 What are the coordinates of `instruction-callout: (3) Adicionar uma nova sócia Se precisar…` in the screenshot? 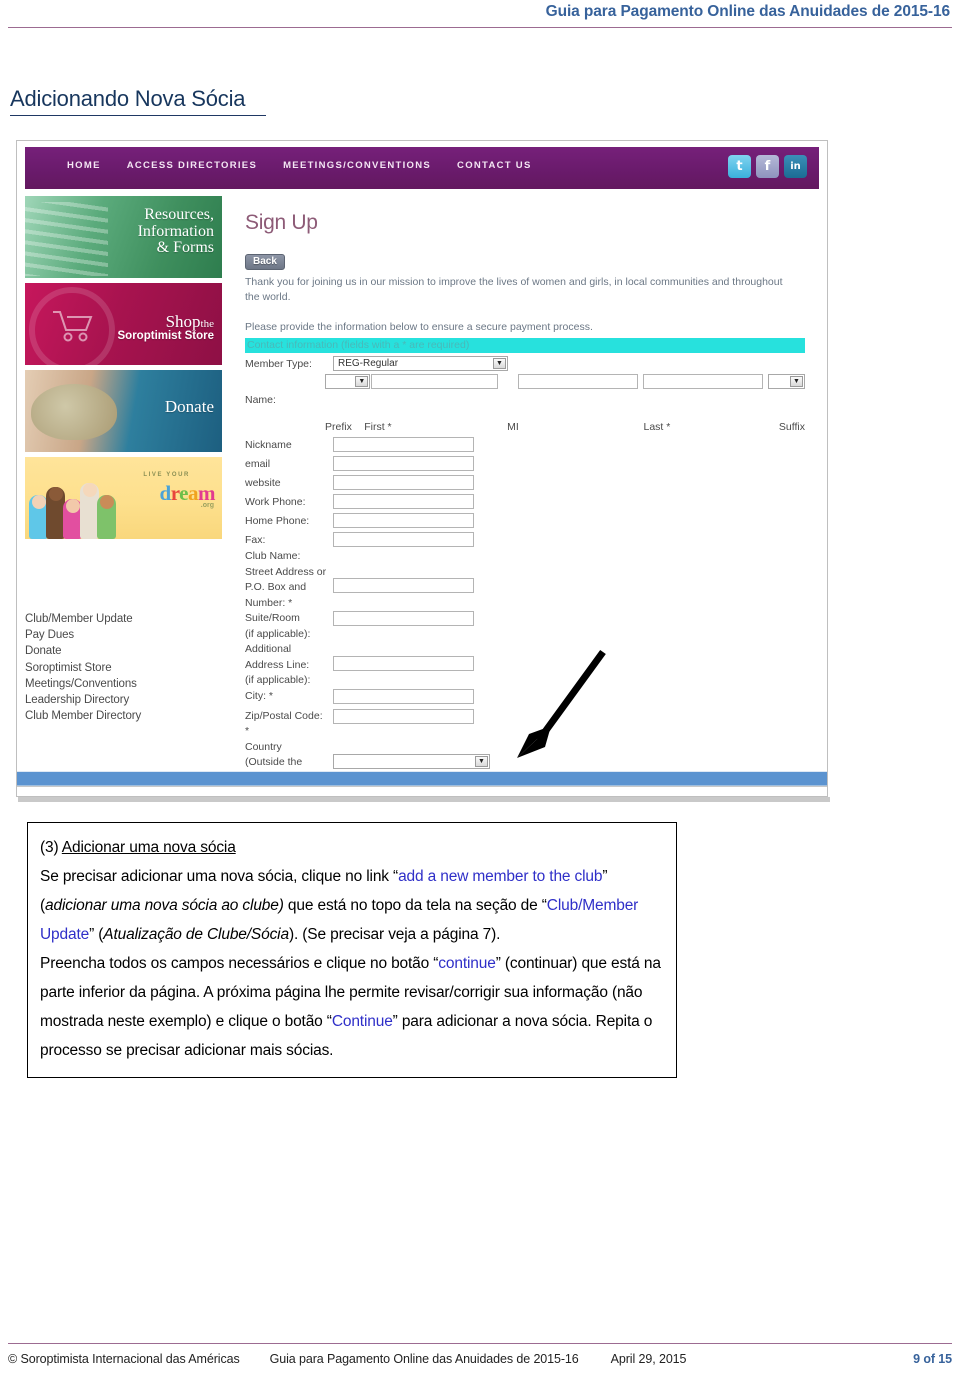 It's located at (352, 950).